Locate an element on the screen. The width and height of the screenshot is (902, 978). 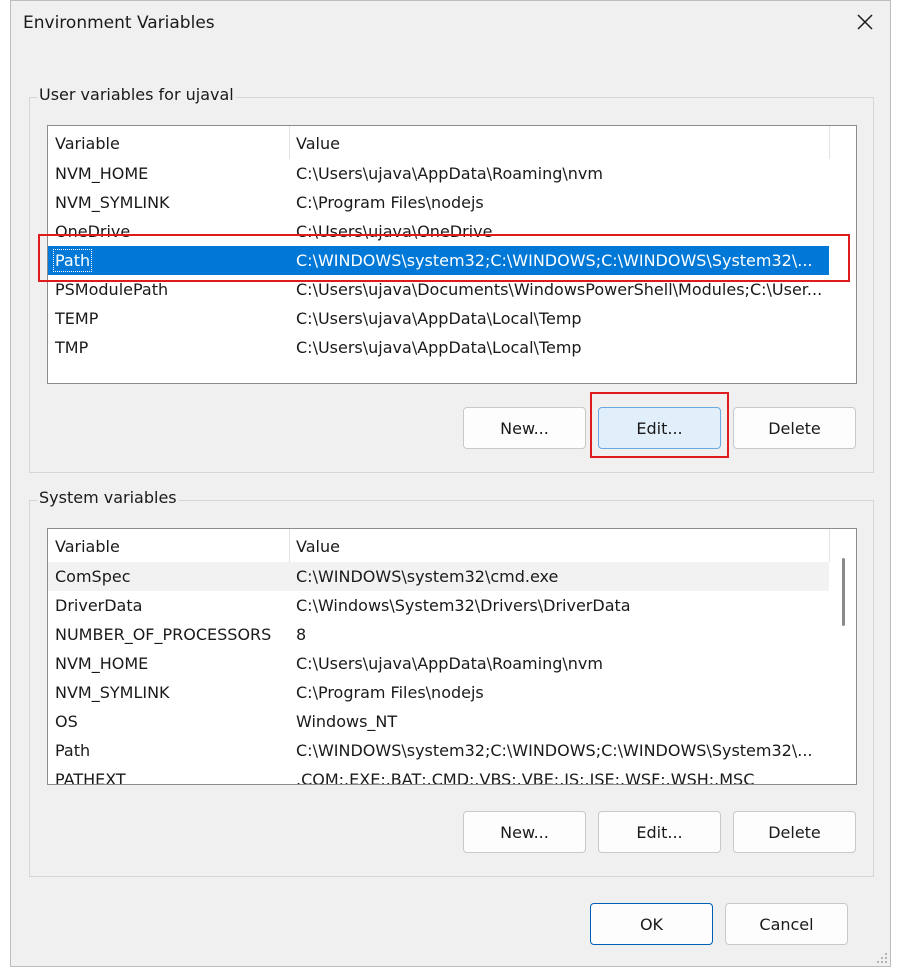
user-delete-button: Delete is located at coordinates (794, 428).